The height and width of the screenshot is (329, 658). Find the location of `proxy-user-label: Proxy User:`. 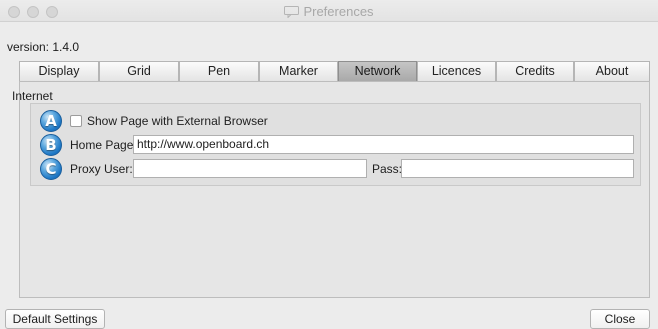

proxy-user-label: Proxy User: is located at coordinates (101, 169).